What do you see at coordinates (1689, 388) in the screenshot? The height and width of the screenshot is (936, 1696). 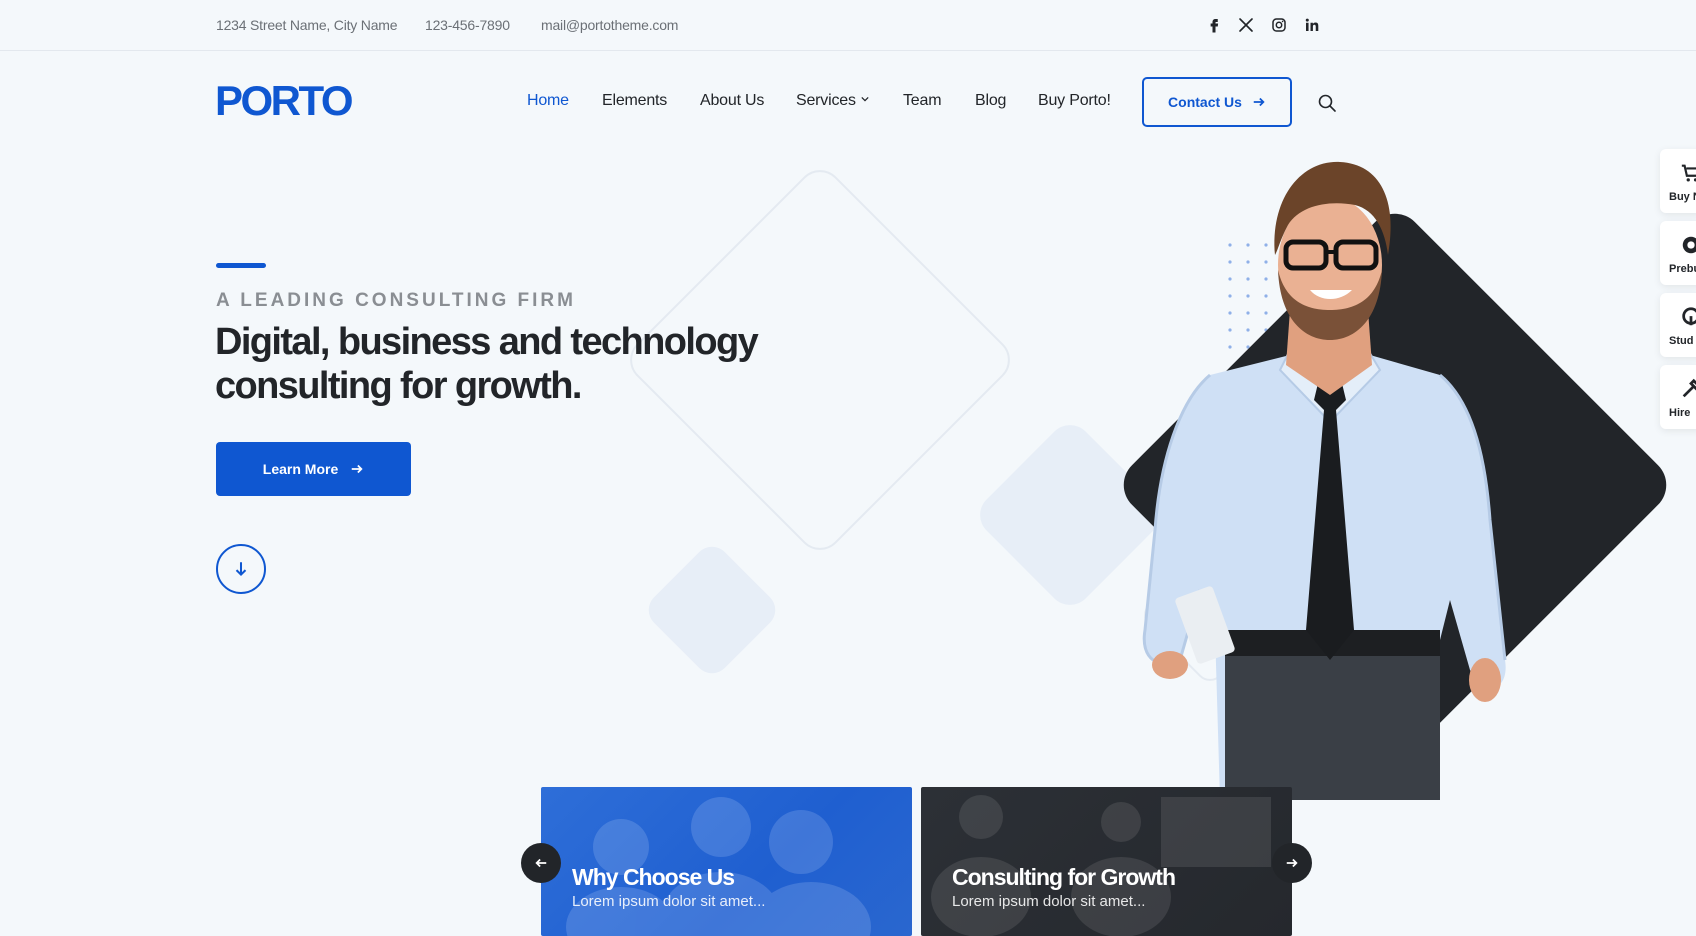 I see `tools-icon` at bounding box center [1689, 388].